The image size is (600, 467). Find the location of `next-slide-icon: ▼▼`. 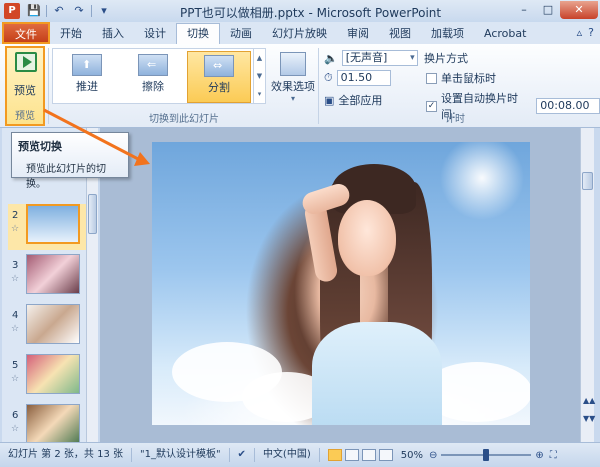

next-slide-icon: ▼▼ is located at coordinates (589, 418).